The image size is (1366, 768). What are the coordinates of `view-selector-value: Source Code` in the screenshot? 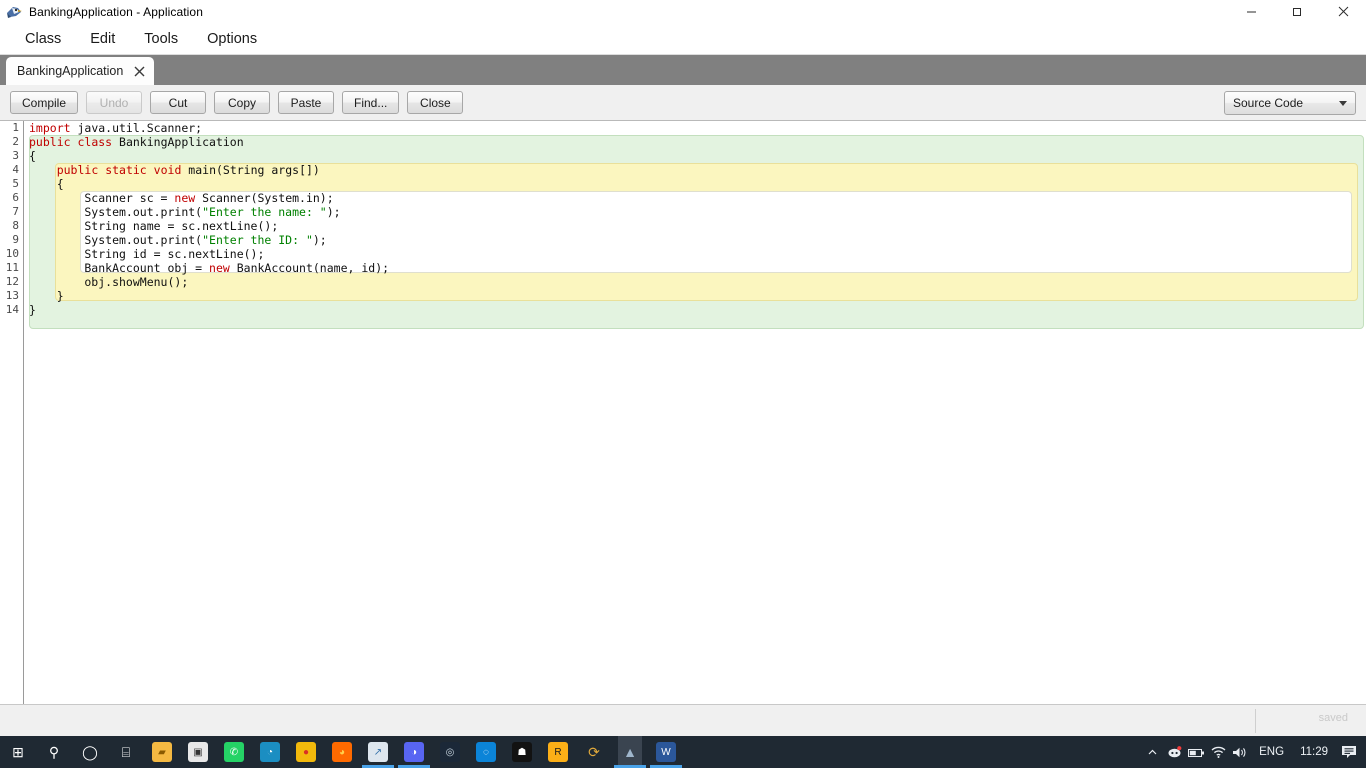 It's located at (1268, 103).